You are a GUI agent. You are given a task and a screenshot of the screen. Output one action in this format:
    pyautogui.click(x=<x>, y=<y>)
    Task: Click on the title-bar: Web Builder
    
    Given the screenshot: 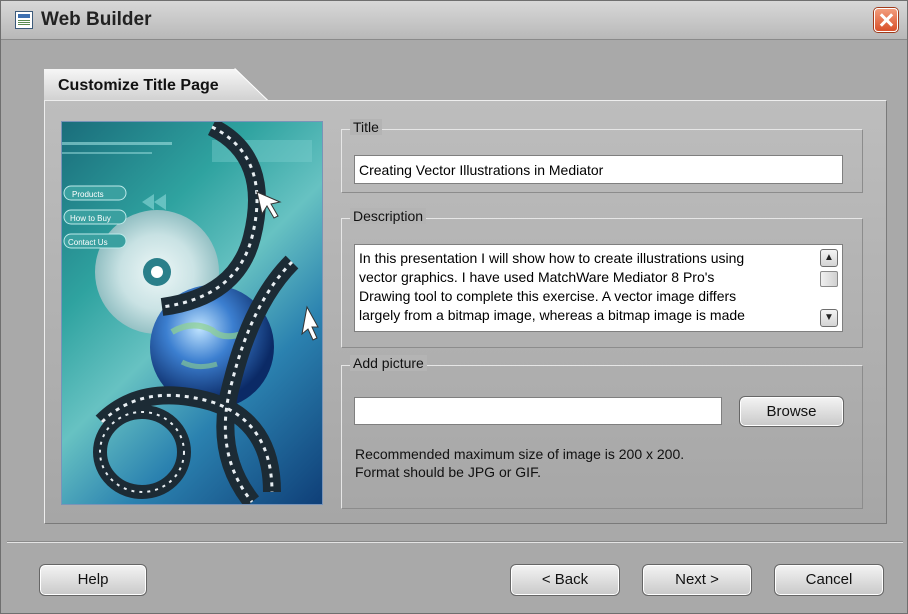 What is the action you would take?
    pyautogui.click(x=454, y=20)
    